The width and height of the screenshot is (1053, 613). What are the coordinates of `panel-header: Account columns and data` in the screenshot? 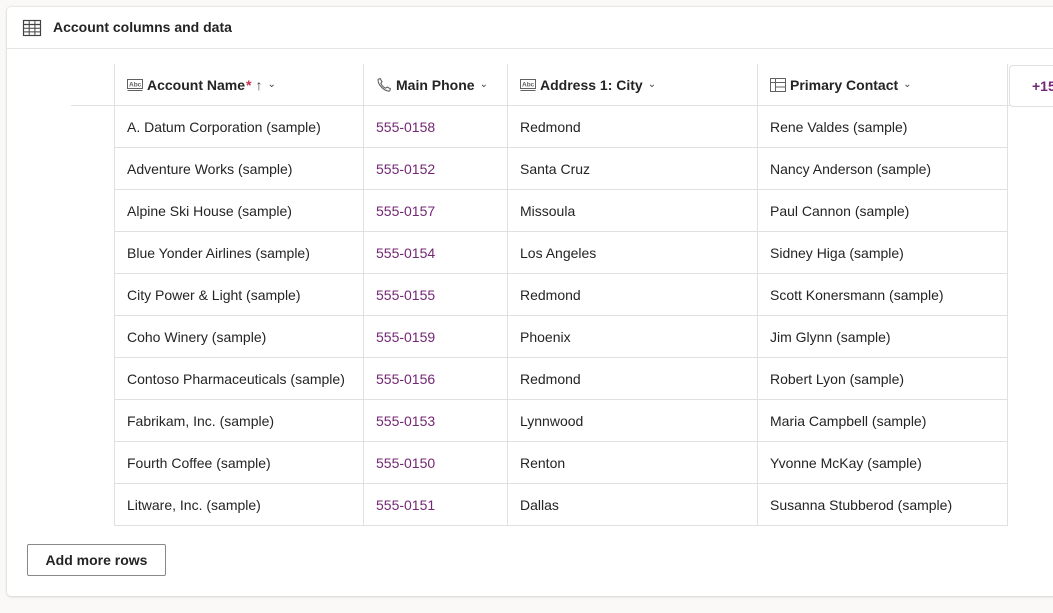 It's located at (530, 28).